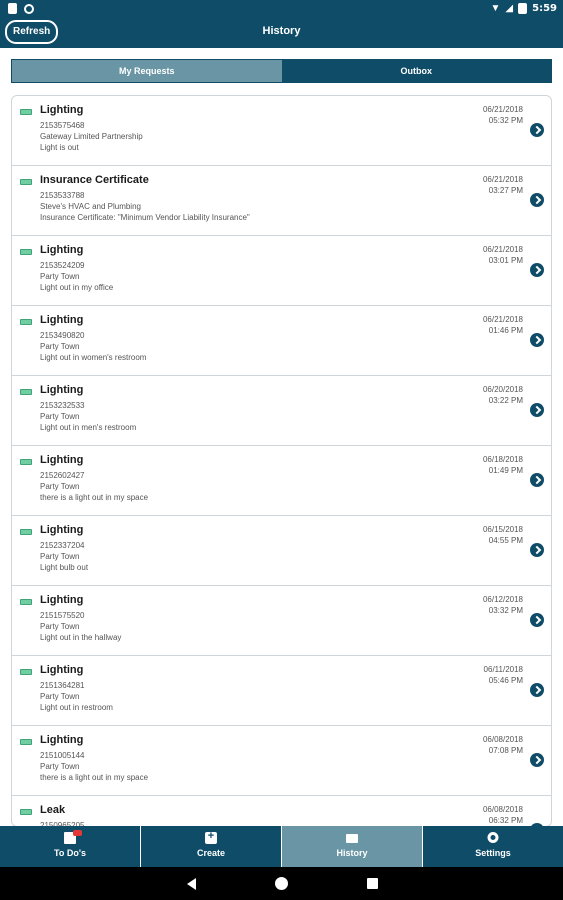 The image size is (563, 900). What do you see at coordinates (281, 811) in the screenshot?
I see `request-row: Leak 2150965205 06/08/2018 06:32 PM` at bounding box center [281, 811].